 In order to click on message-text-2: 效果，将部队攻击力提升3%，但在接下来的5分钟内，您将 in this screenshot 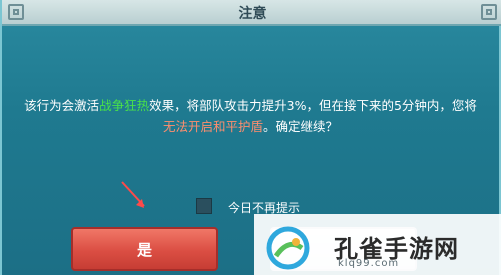, I will do `click(313, 105)`.